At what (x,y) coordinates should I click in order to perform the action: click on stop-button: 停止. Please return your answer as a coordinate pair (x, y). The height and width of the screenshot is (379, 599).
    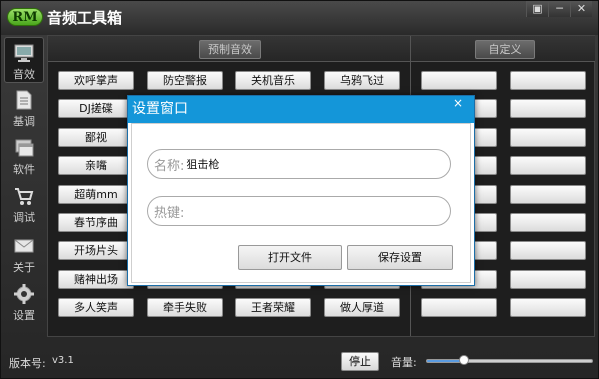
    Looking at the image, I should click on (360, 361).